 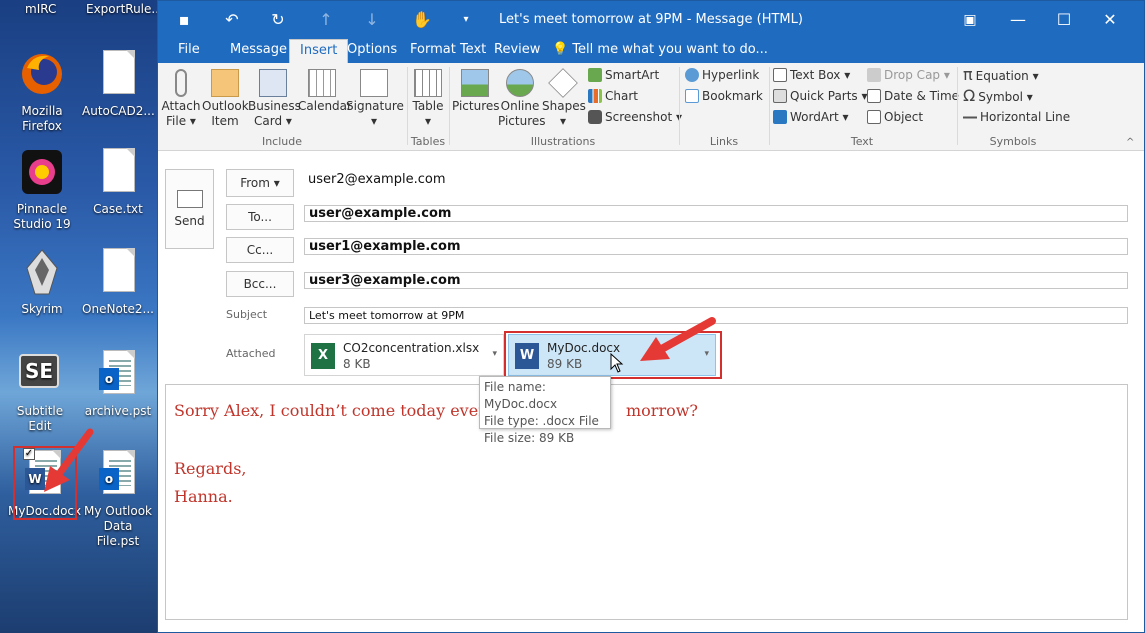 What do you see at coordinates (247, 314) in the screenshot?
I see `subject-label: Subject` at bounding box center [247, 314].